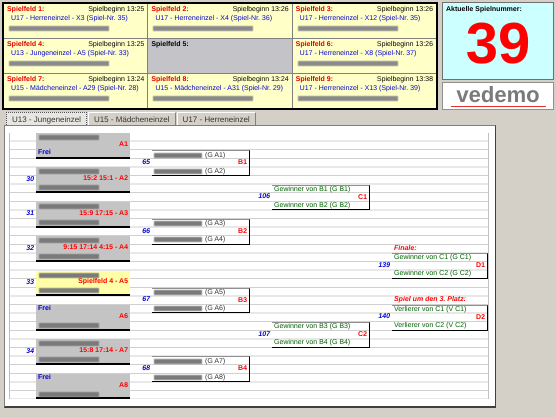 The height and width of the screenshot is (417, 556). What do you see at coordinates (498, 44) in the screenshot?
I see `current-match-number: 39` at bounding box center [498, 44].